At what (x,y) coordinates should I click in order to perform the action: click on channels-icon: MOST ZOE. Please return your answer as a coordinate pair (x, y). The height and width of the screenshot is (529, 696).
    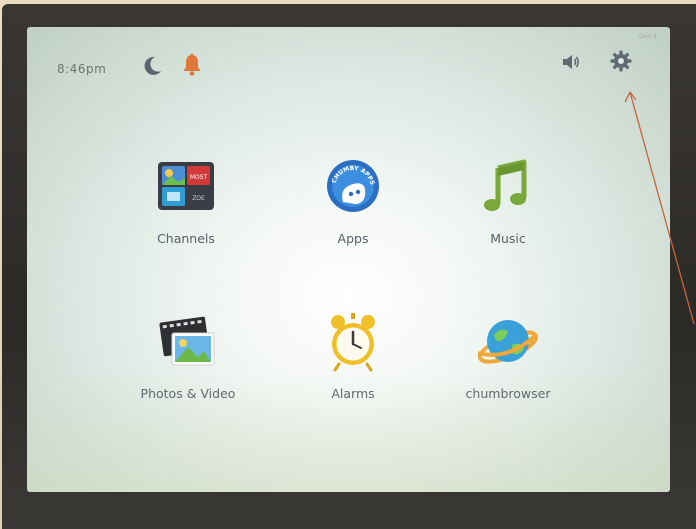
    Looking at the image, I should click on (186, 186).